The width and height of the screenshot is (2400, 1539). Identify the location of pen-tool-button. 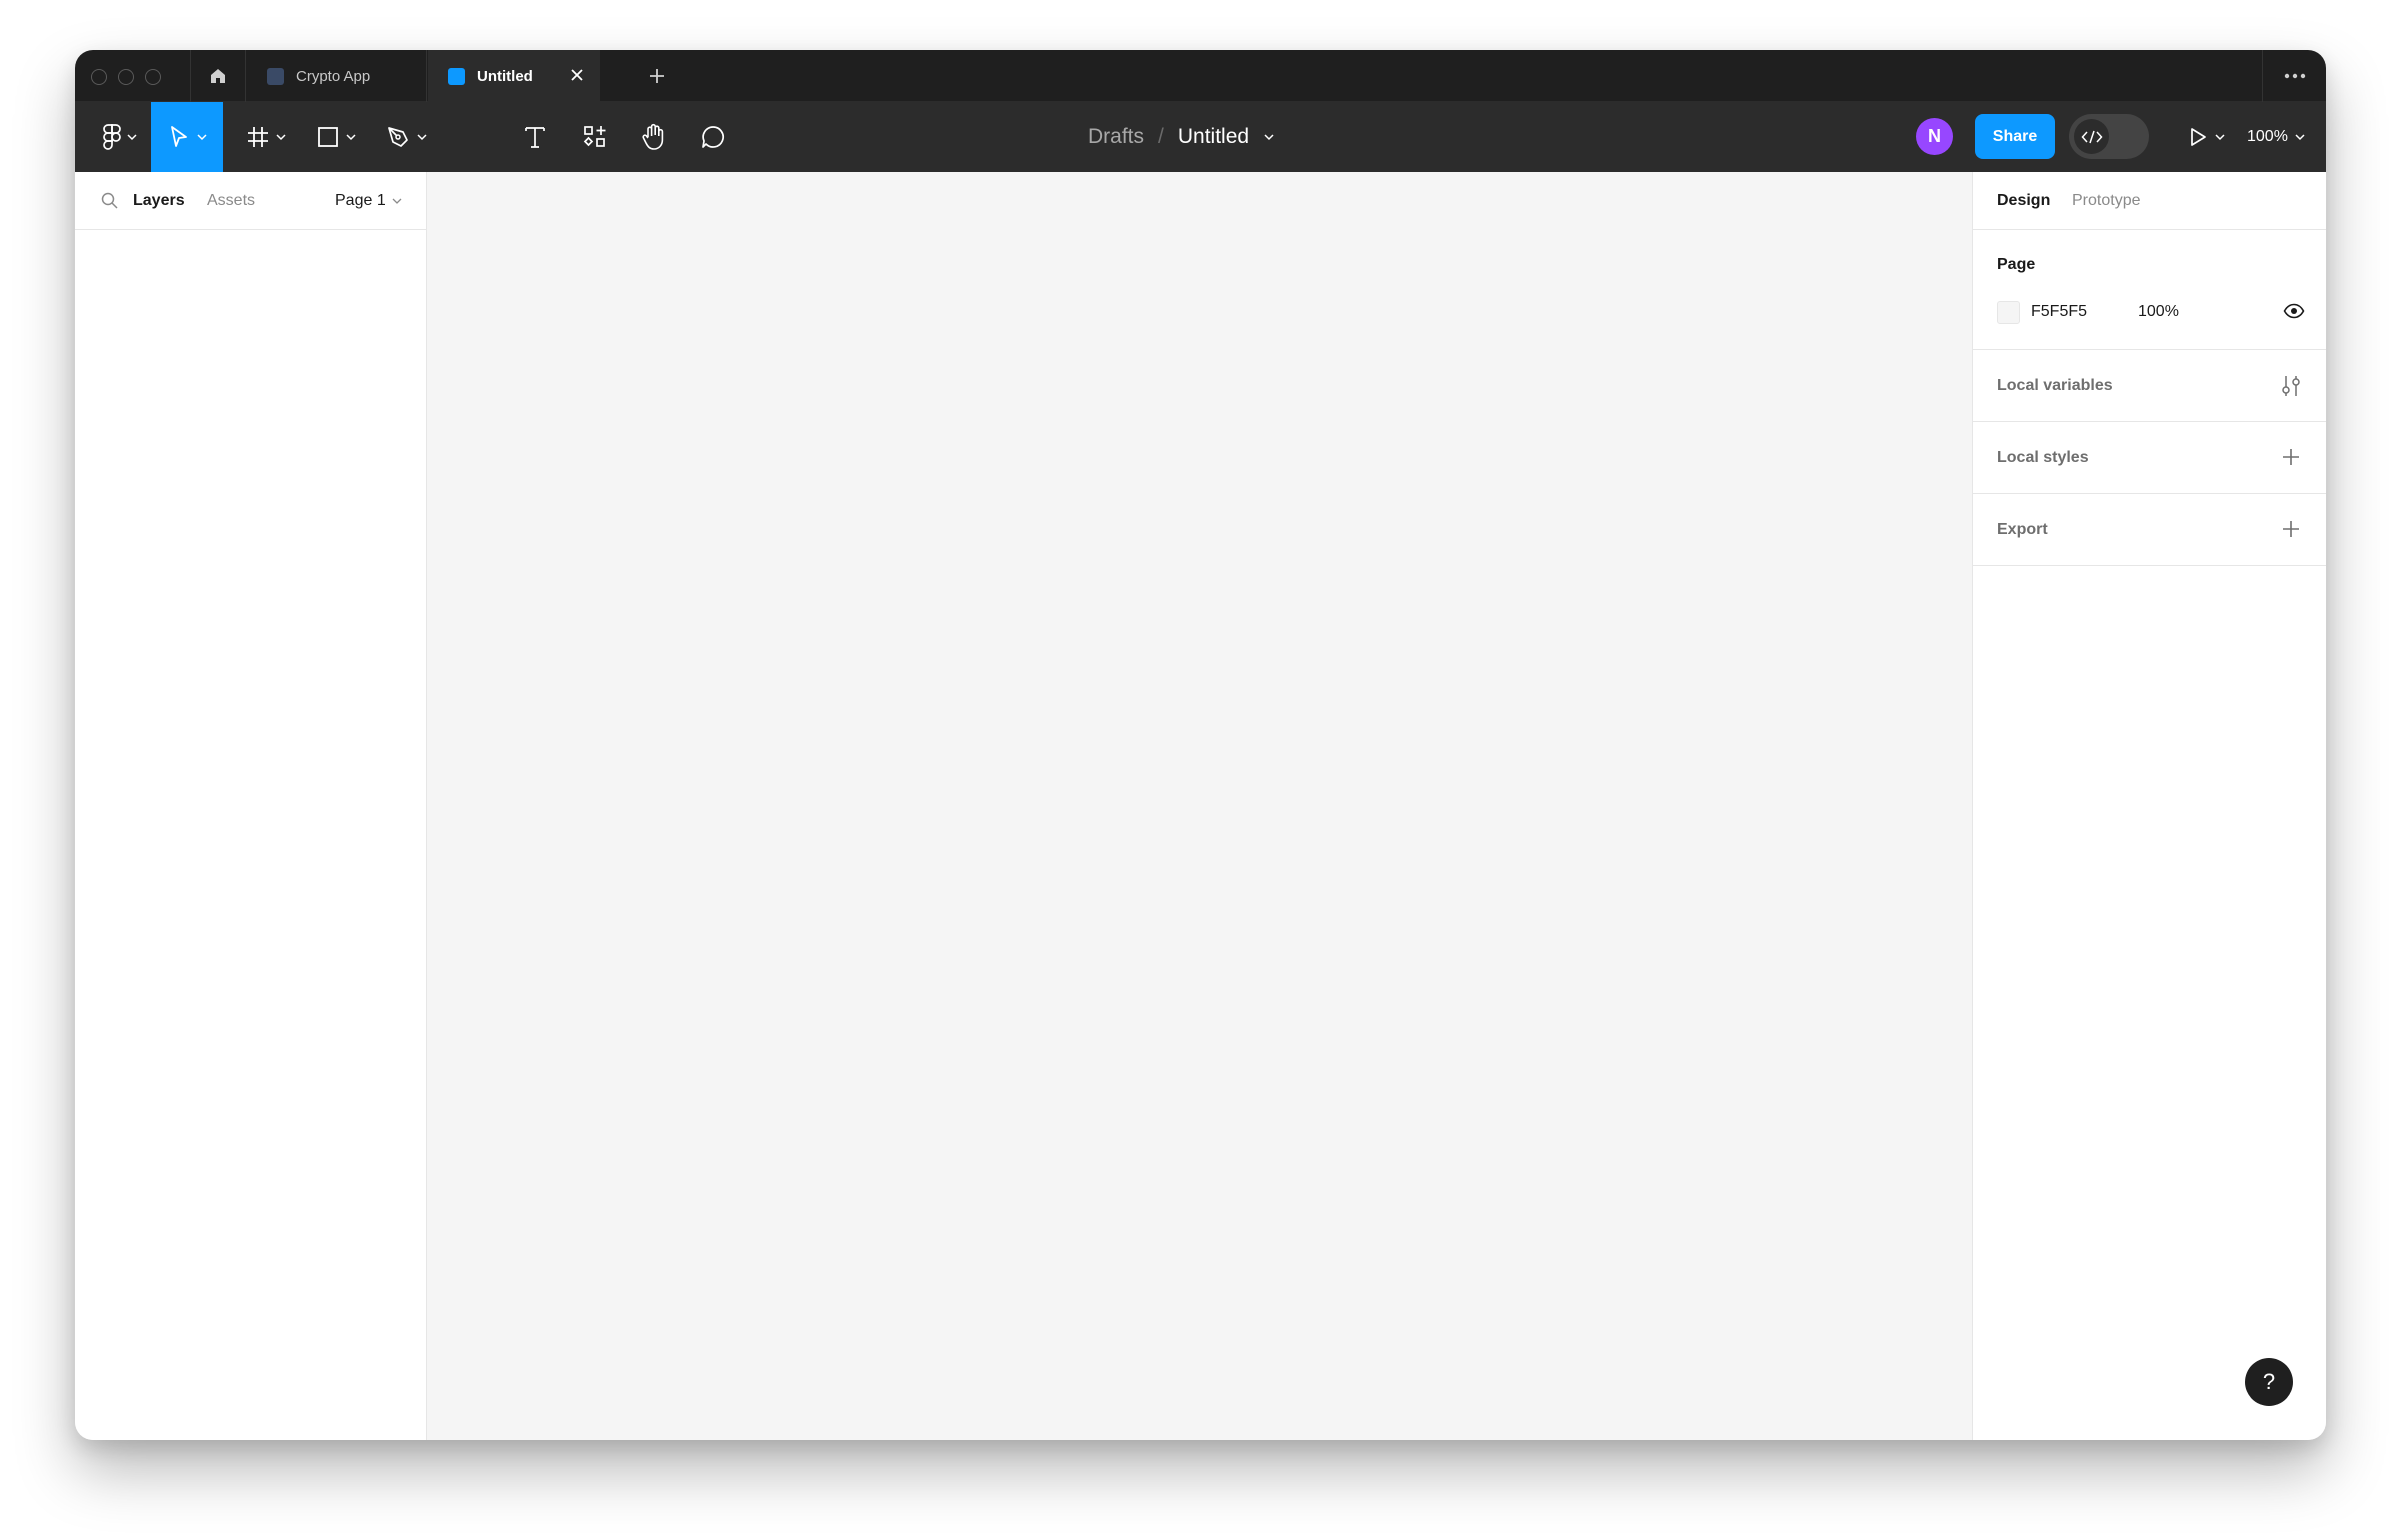
(406, 137).